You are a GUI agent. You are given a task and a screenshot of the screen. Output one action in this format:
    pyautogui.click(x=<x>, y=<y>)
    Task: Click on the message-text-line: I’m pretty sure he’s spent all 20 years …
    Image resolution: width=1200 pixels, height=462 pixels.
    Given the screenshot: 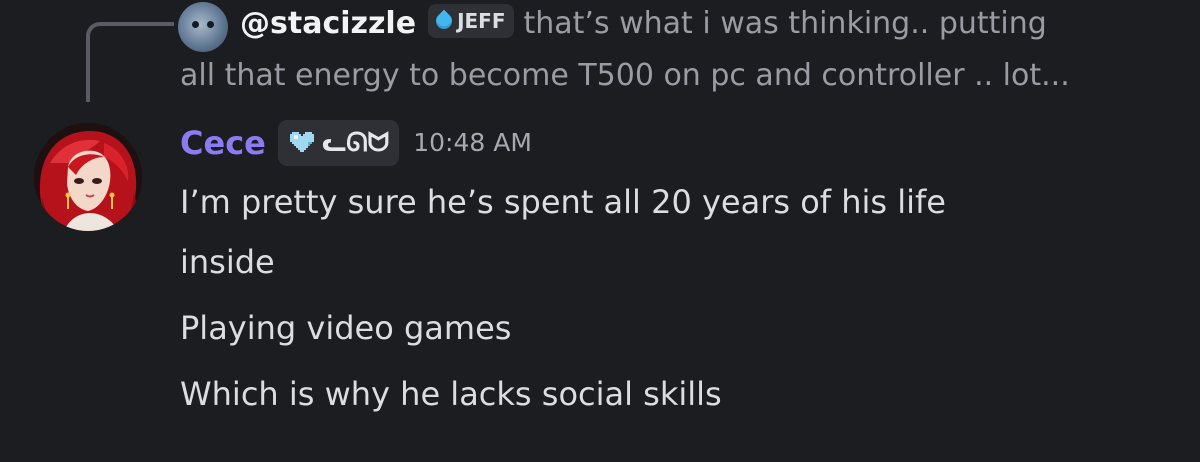 What is the action you would take?
    pyautogui.click(x=563, y=202)
    